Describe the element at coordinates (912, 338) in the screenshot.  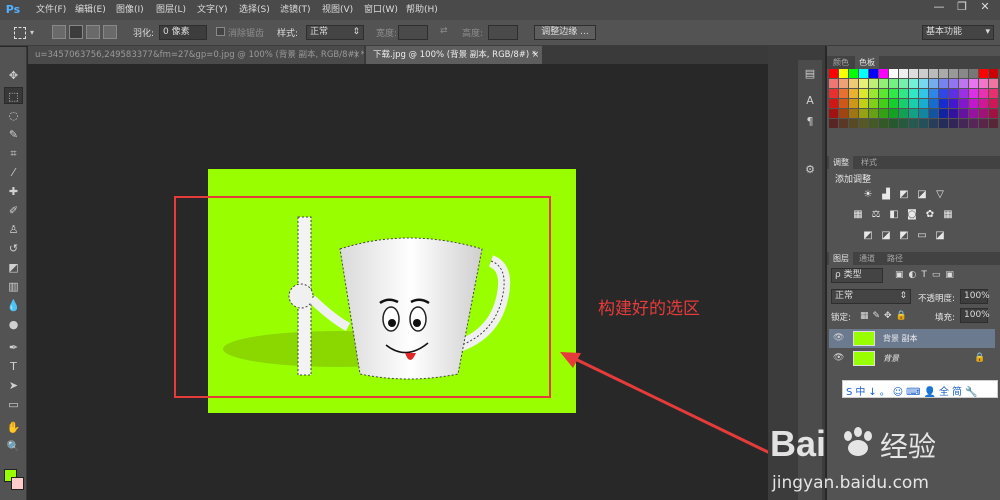
I see `layer-row: 👁 背景 副本` at that location.